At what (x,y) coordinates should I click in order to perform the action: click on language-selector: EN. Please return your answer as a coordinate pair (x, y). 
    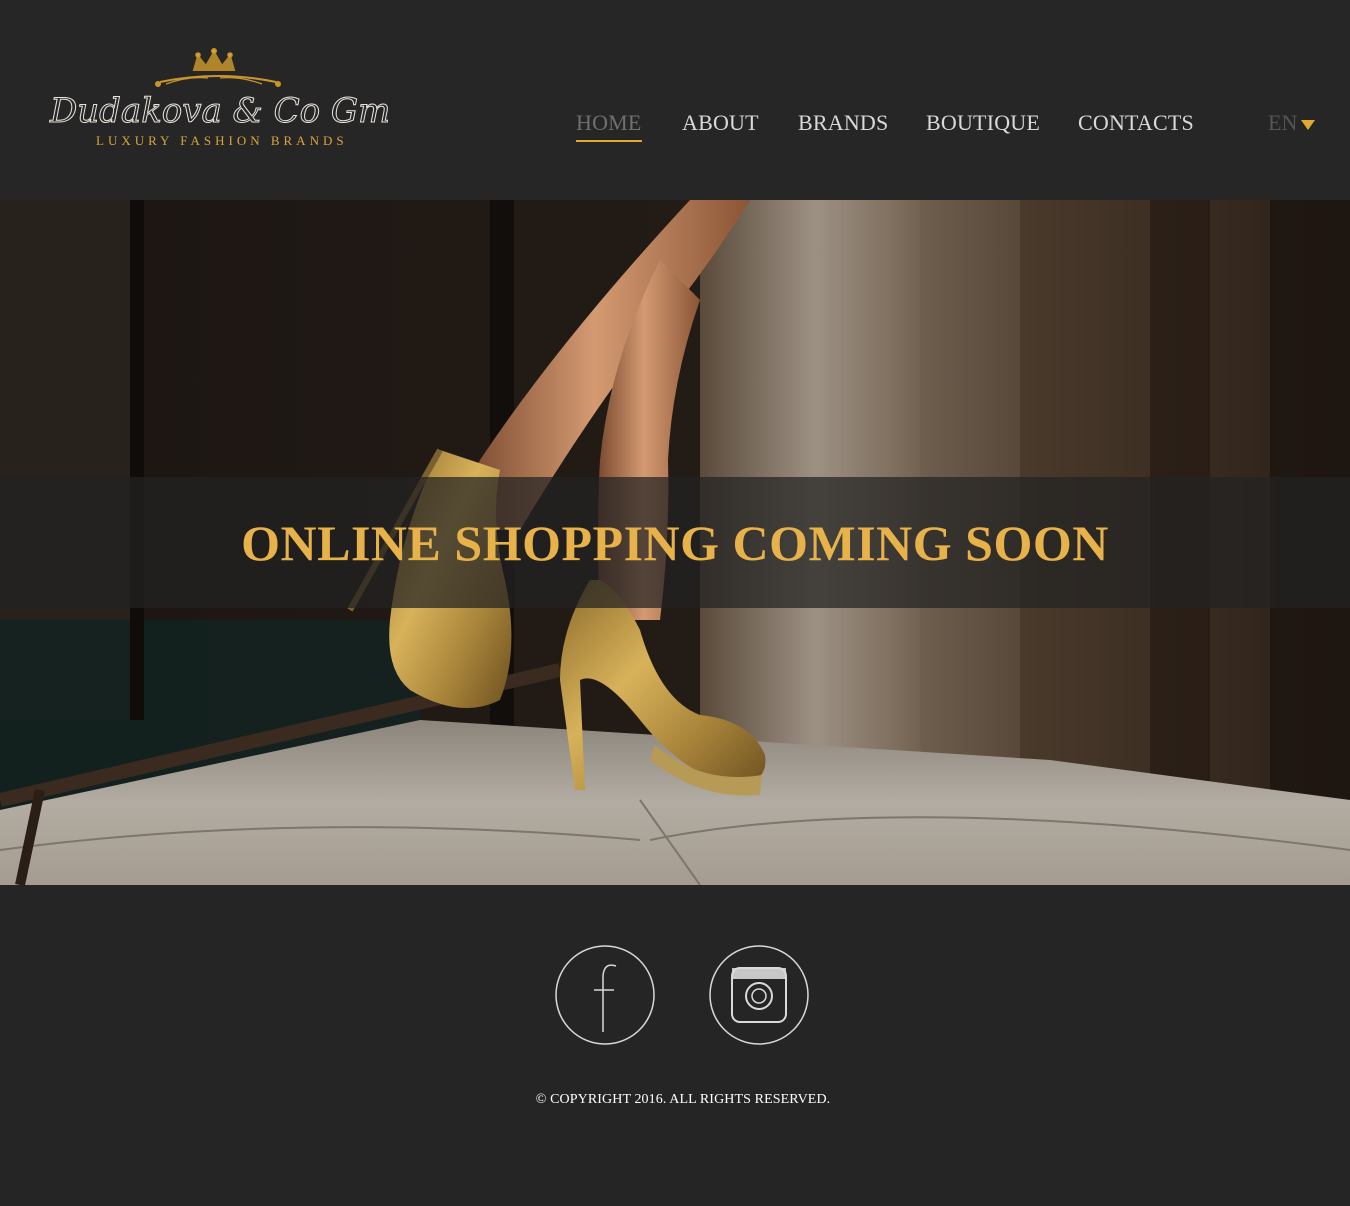
    Looking at the image, I should click on (1292, 123).